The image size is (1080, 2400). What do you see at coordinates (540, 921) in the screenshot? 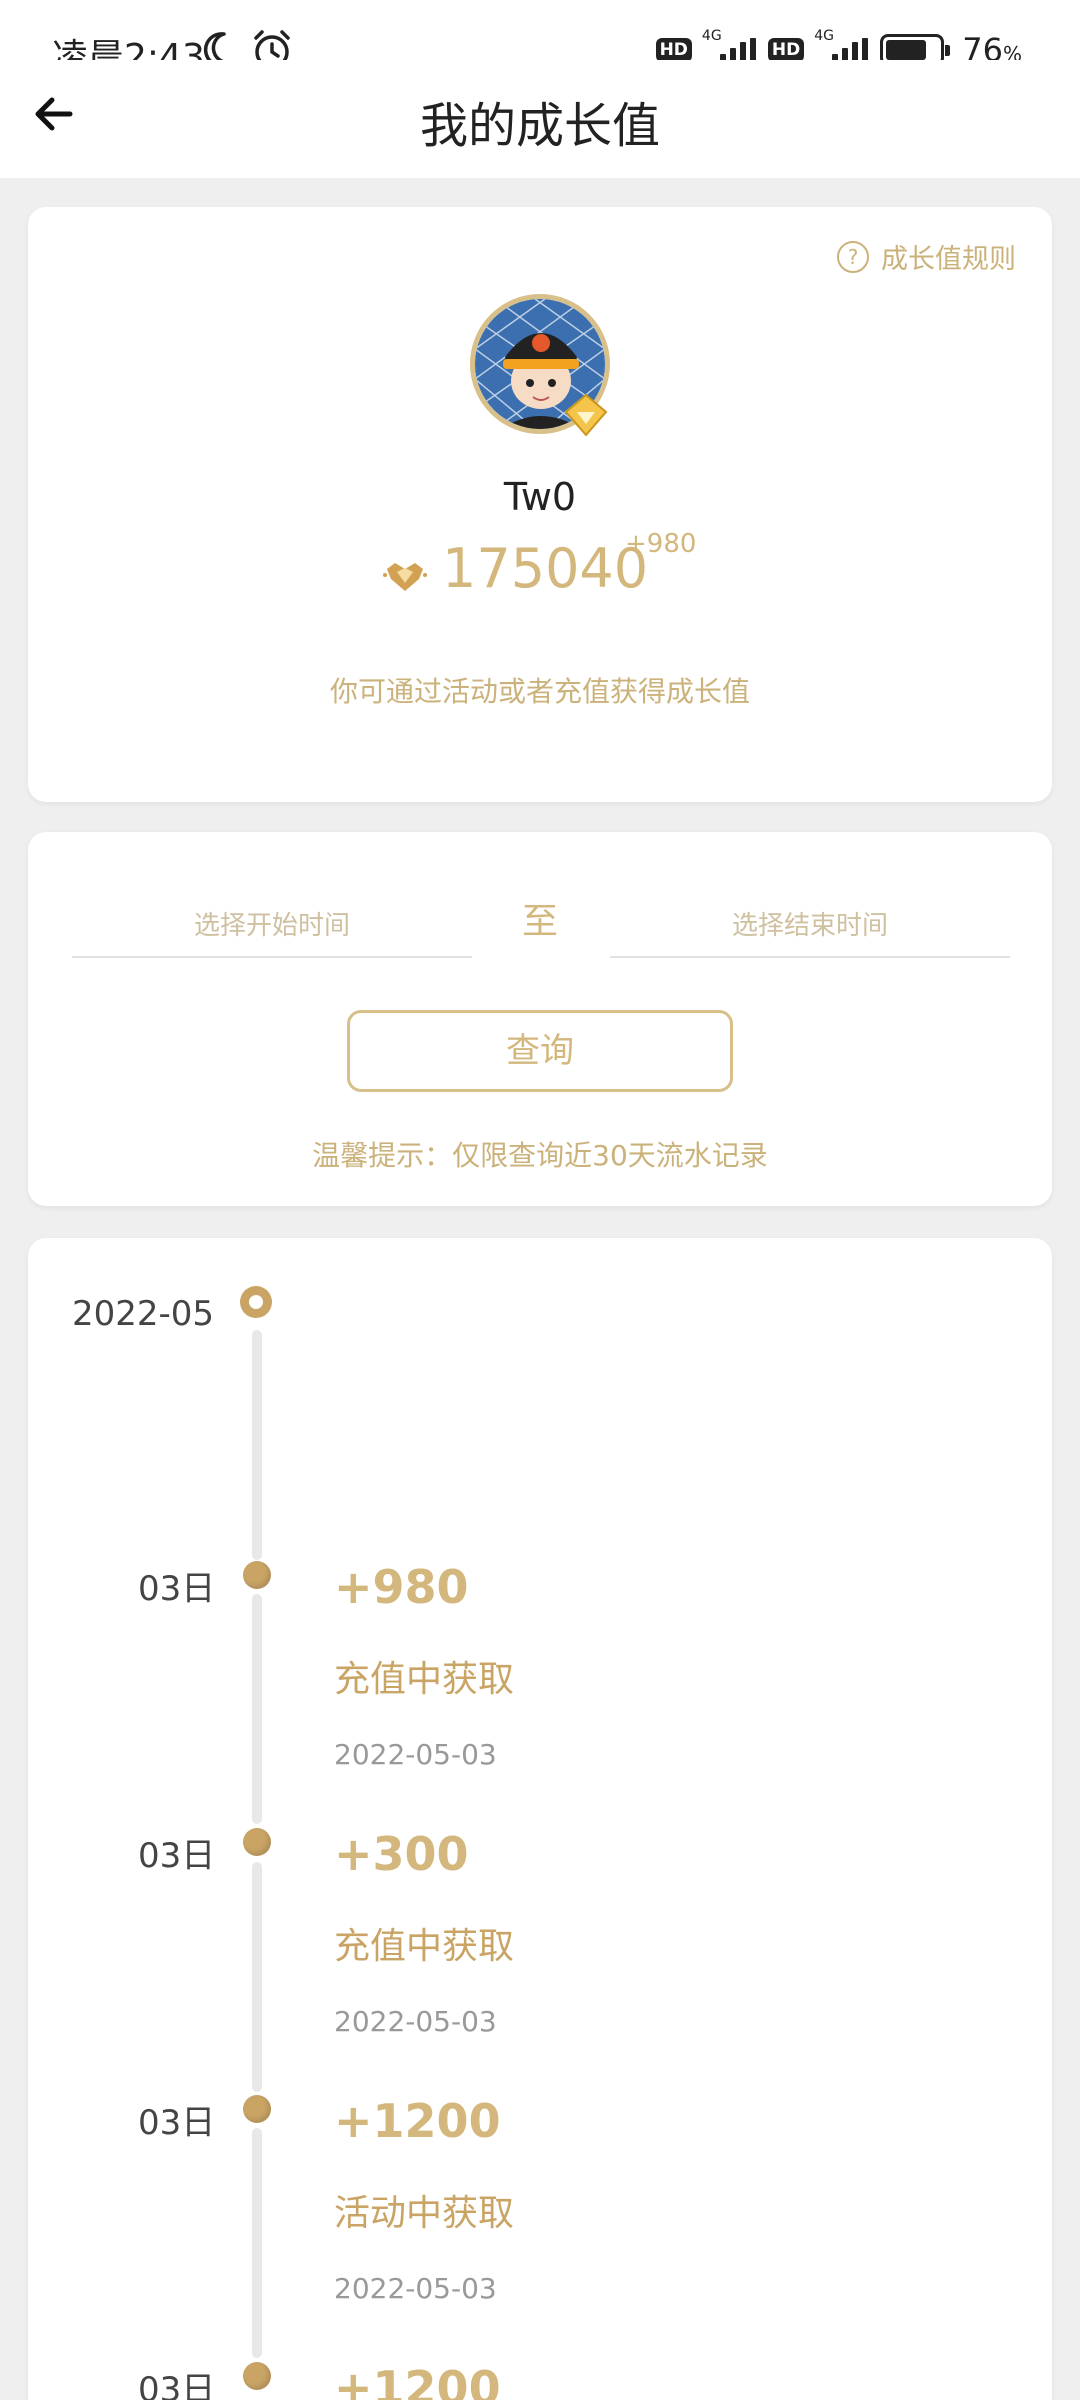
I see `date-separator: 至` at bounding box center [540, 921].